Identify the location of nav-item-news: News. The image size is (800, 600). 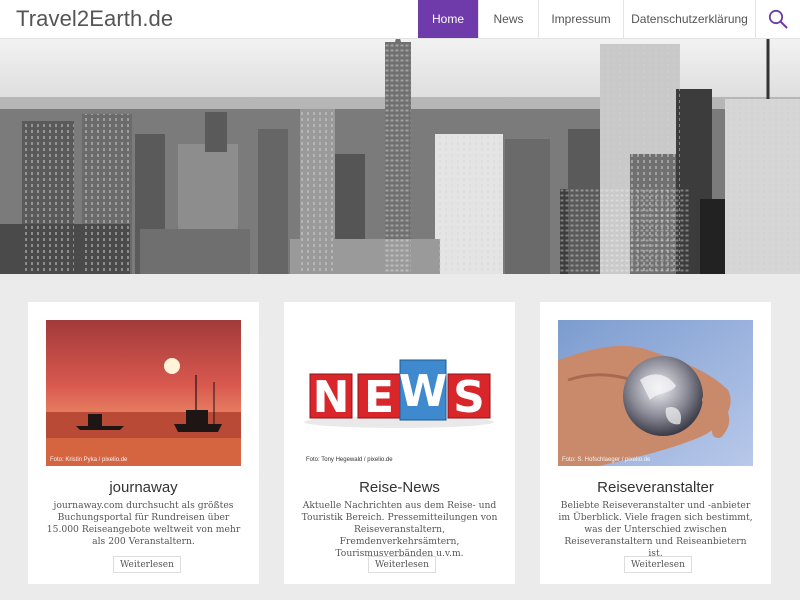
(508, 19).